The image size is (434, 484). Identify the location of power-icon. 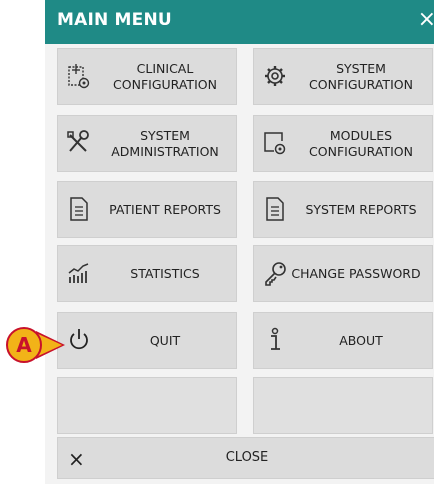
(79, 339).